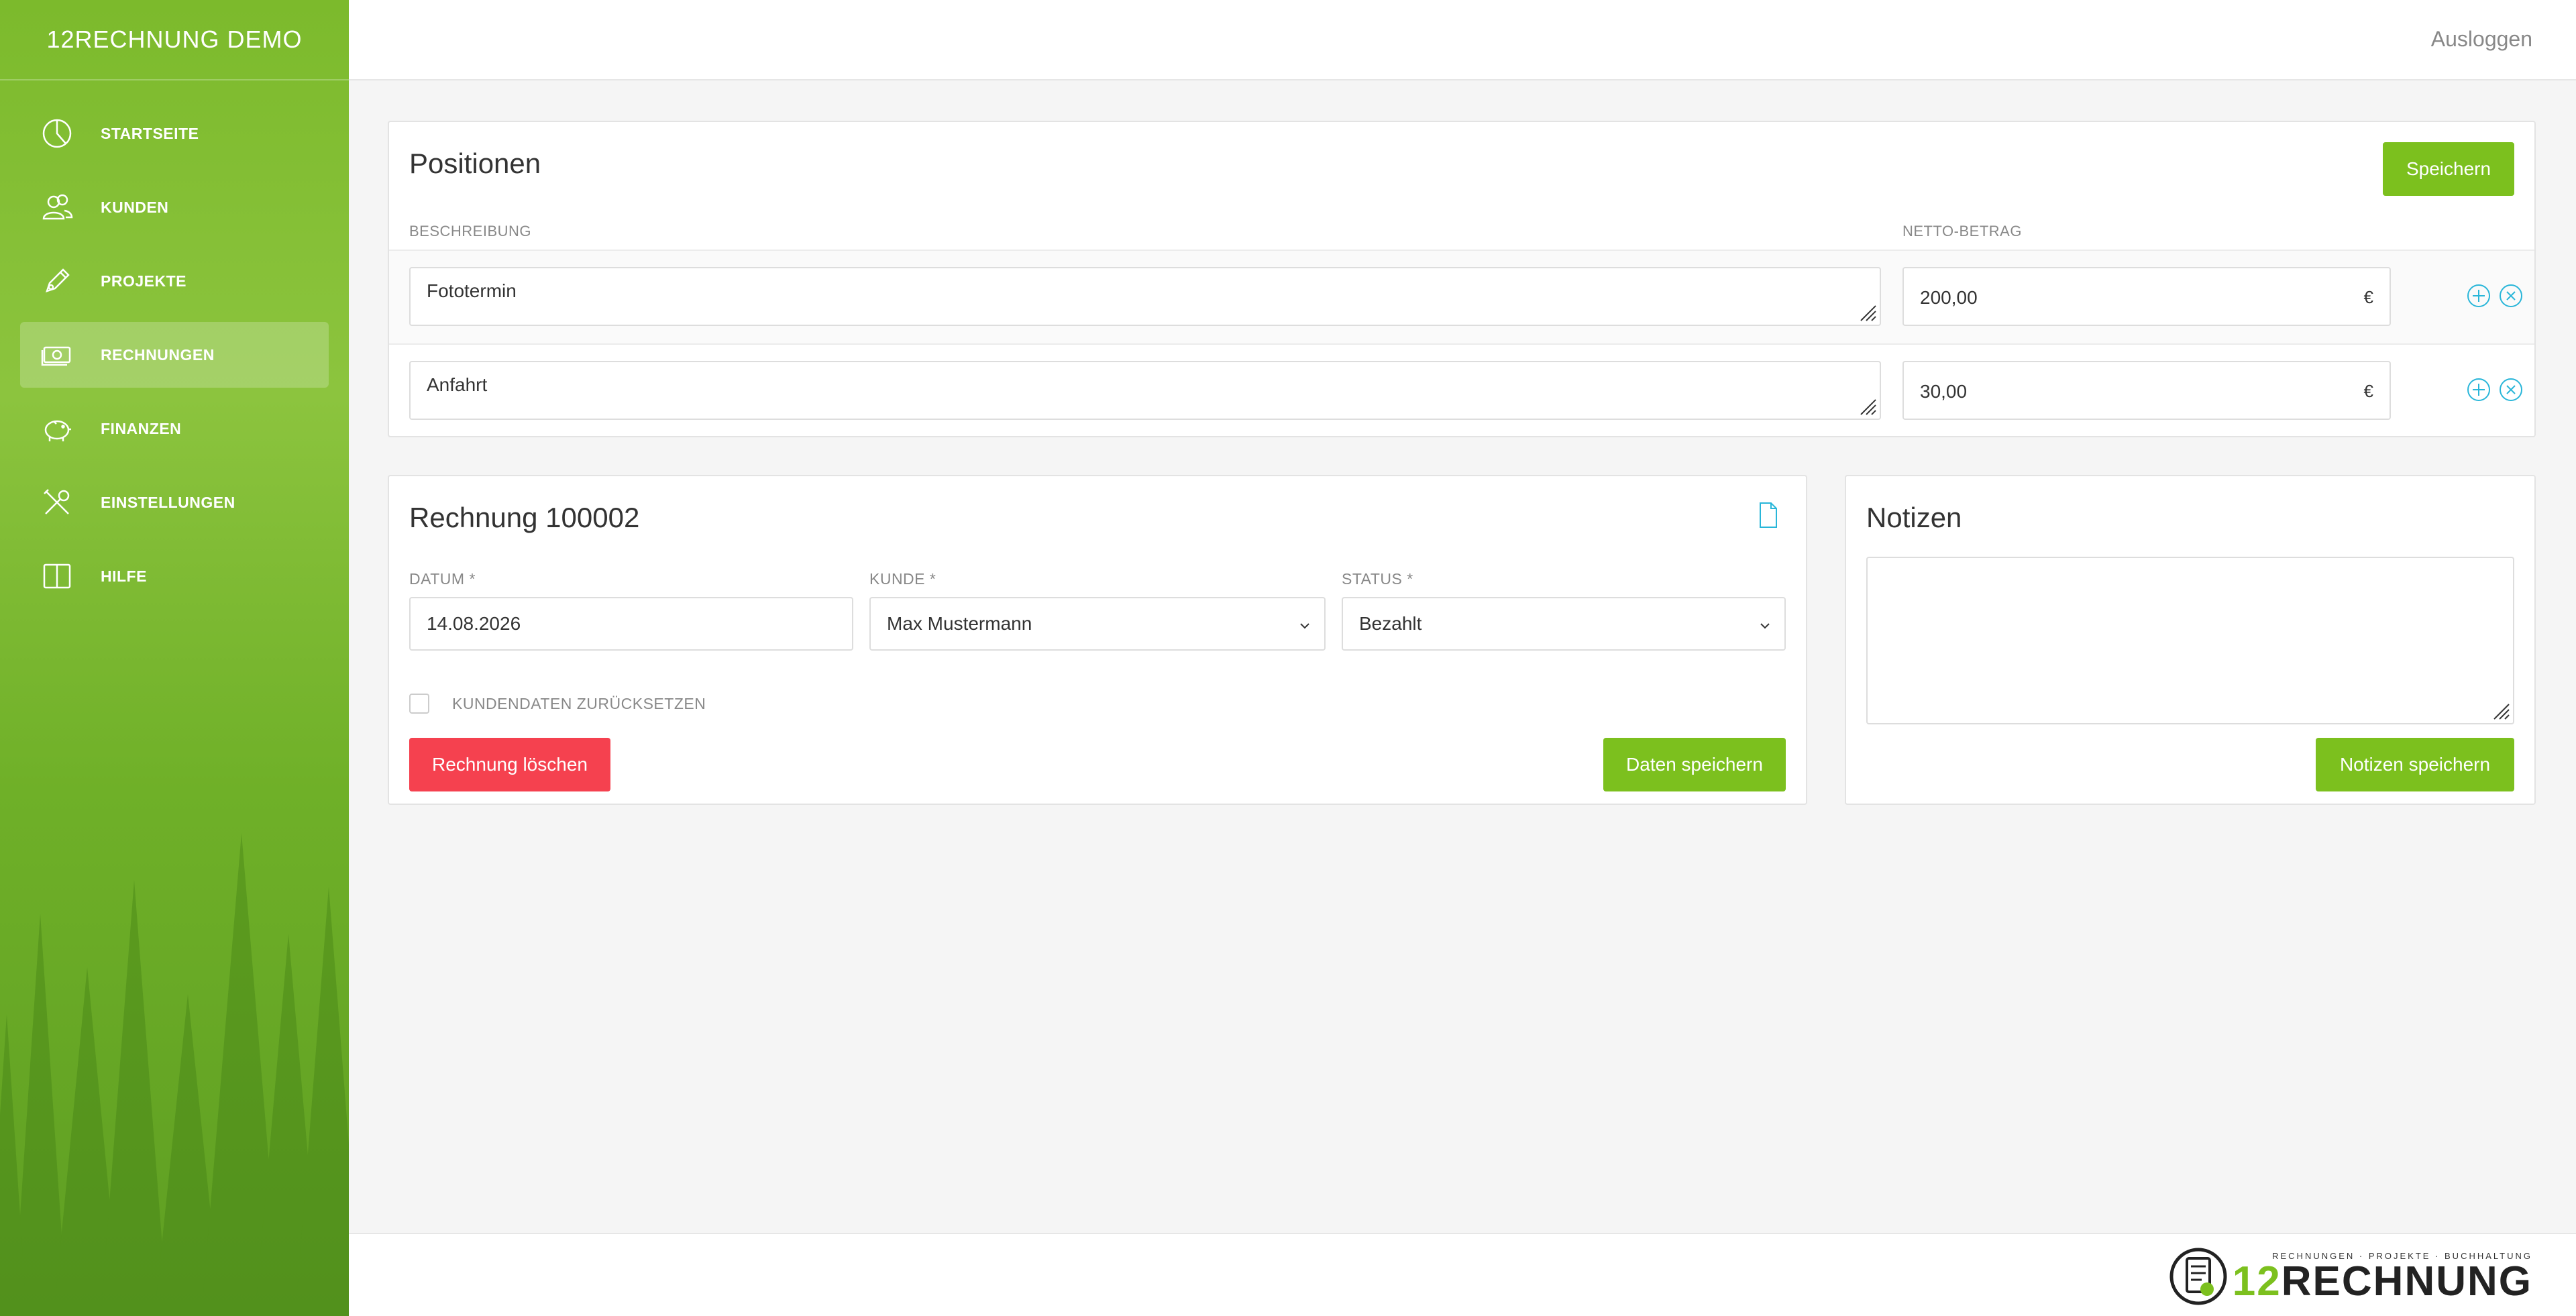 The height and width of the screenshot is (1316, 2576). What do you see at coordinates (959, 623) in the screenshot?
I see `customer-value: Max Mustermann` at bounding box center [959, 623].